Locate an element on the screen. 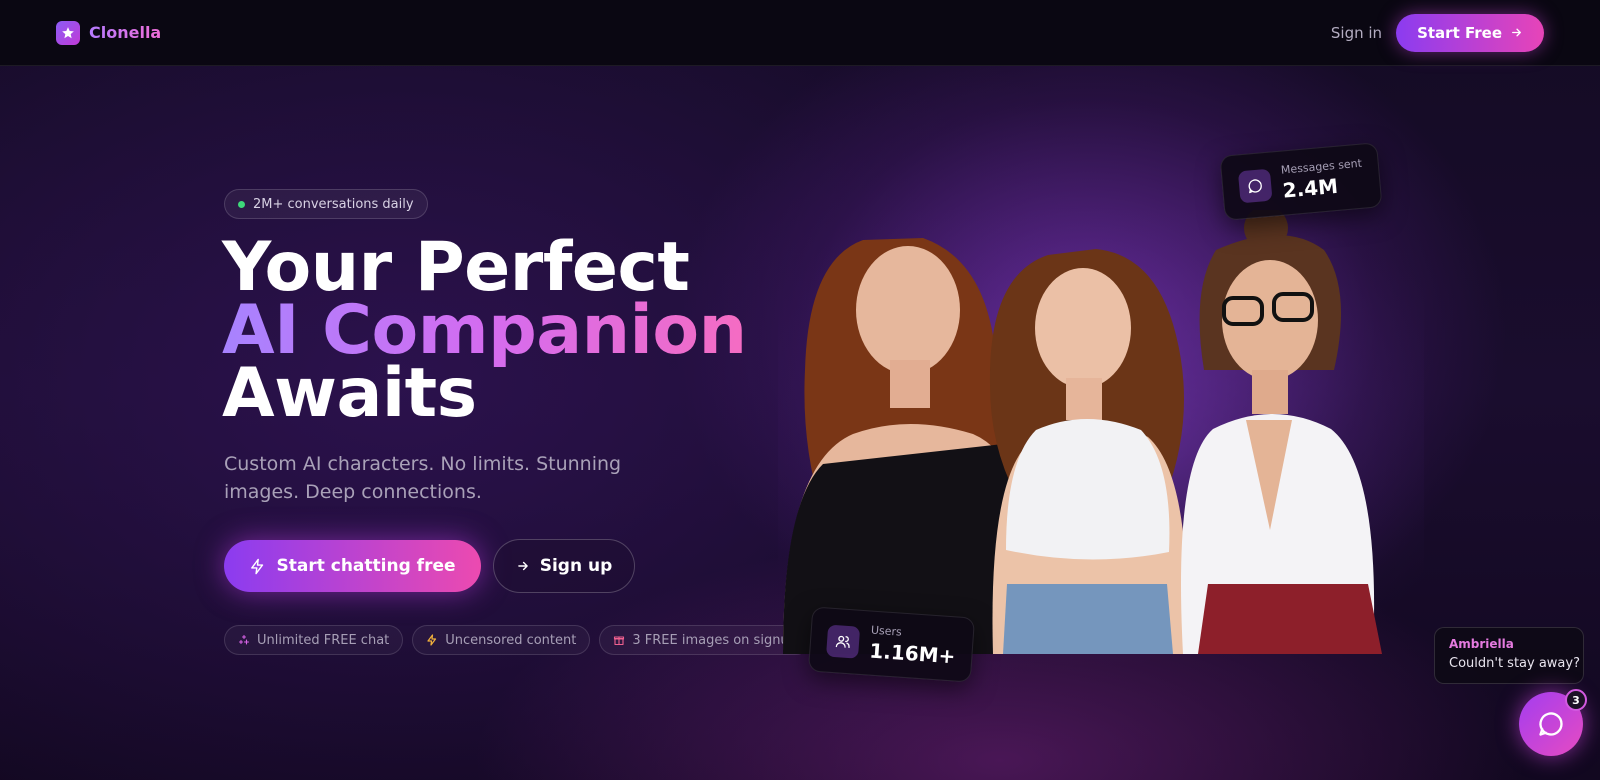  hero-headline: Your Perfect AI Companion Awaits is located at coordinates (484, 330).